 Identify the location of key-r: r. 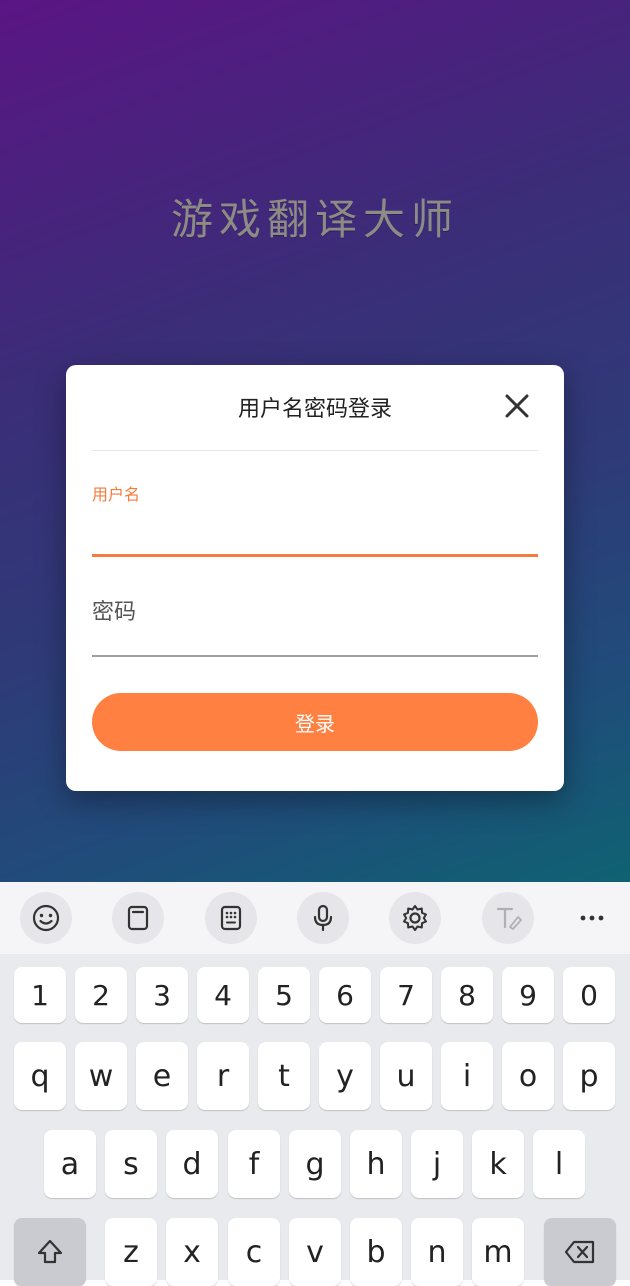
(223, 1076).